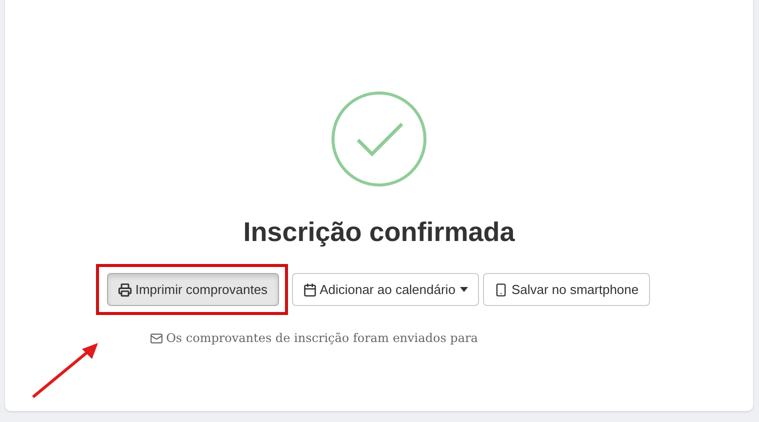 The height and width of the screenshot is (422, 759). What do you see at coordinates (157, 338) in the screenshot?
I see `mail-icon` at bounding box center [157, 338].